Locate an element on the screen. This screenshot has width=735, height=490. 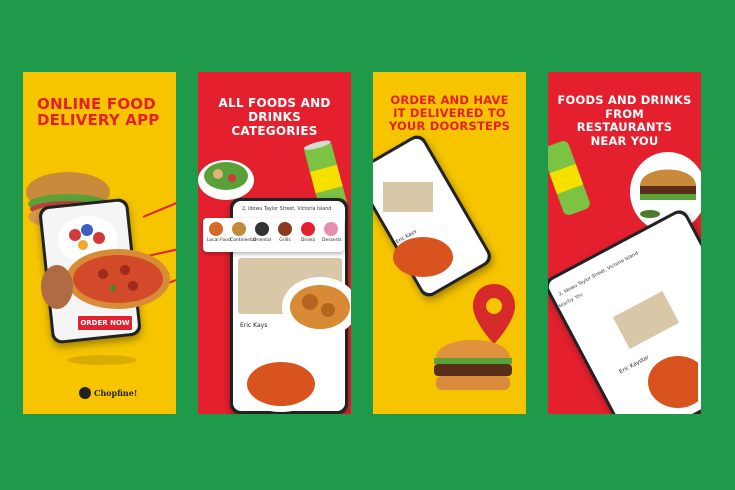
category-continental: Continental is located at coordinates (243, 232).